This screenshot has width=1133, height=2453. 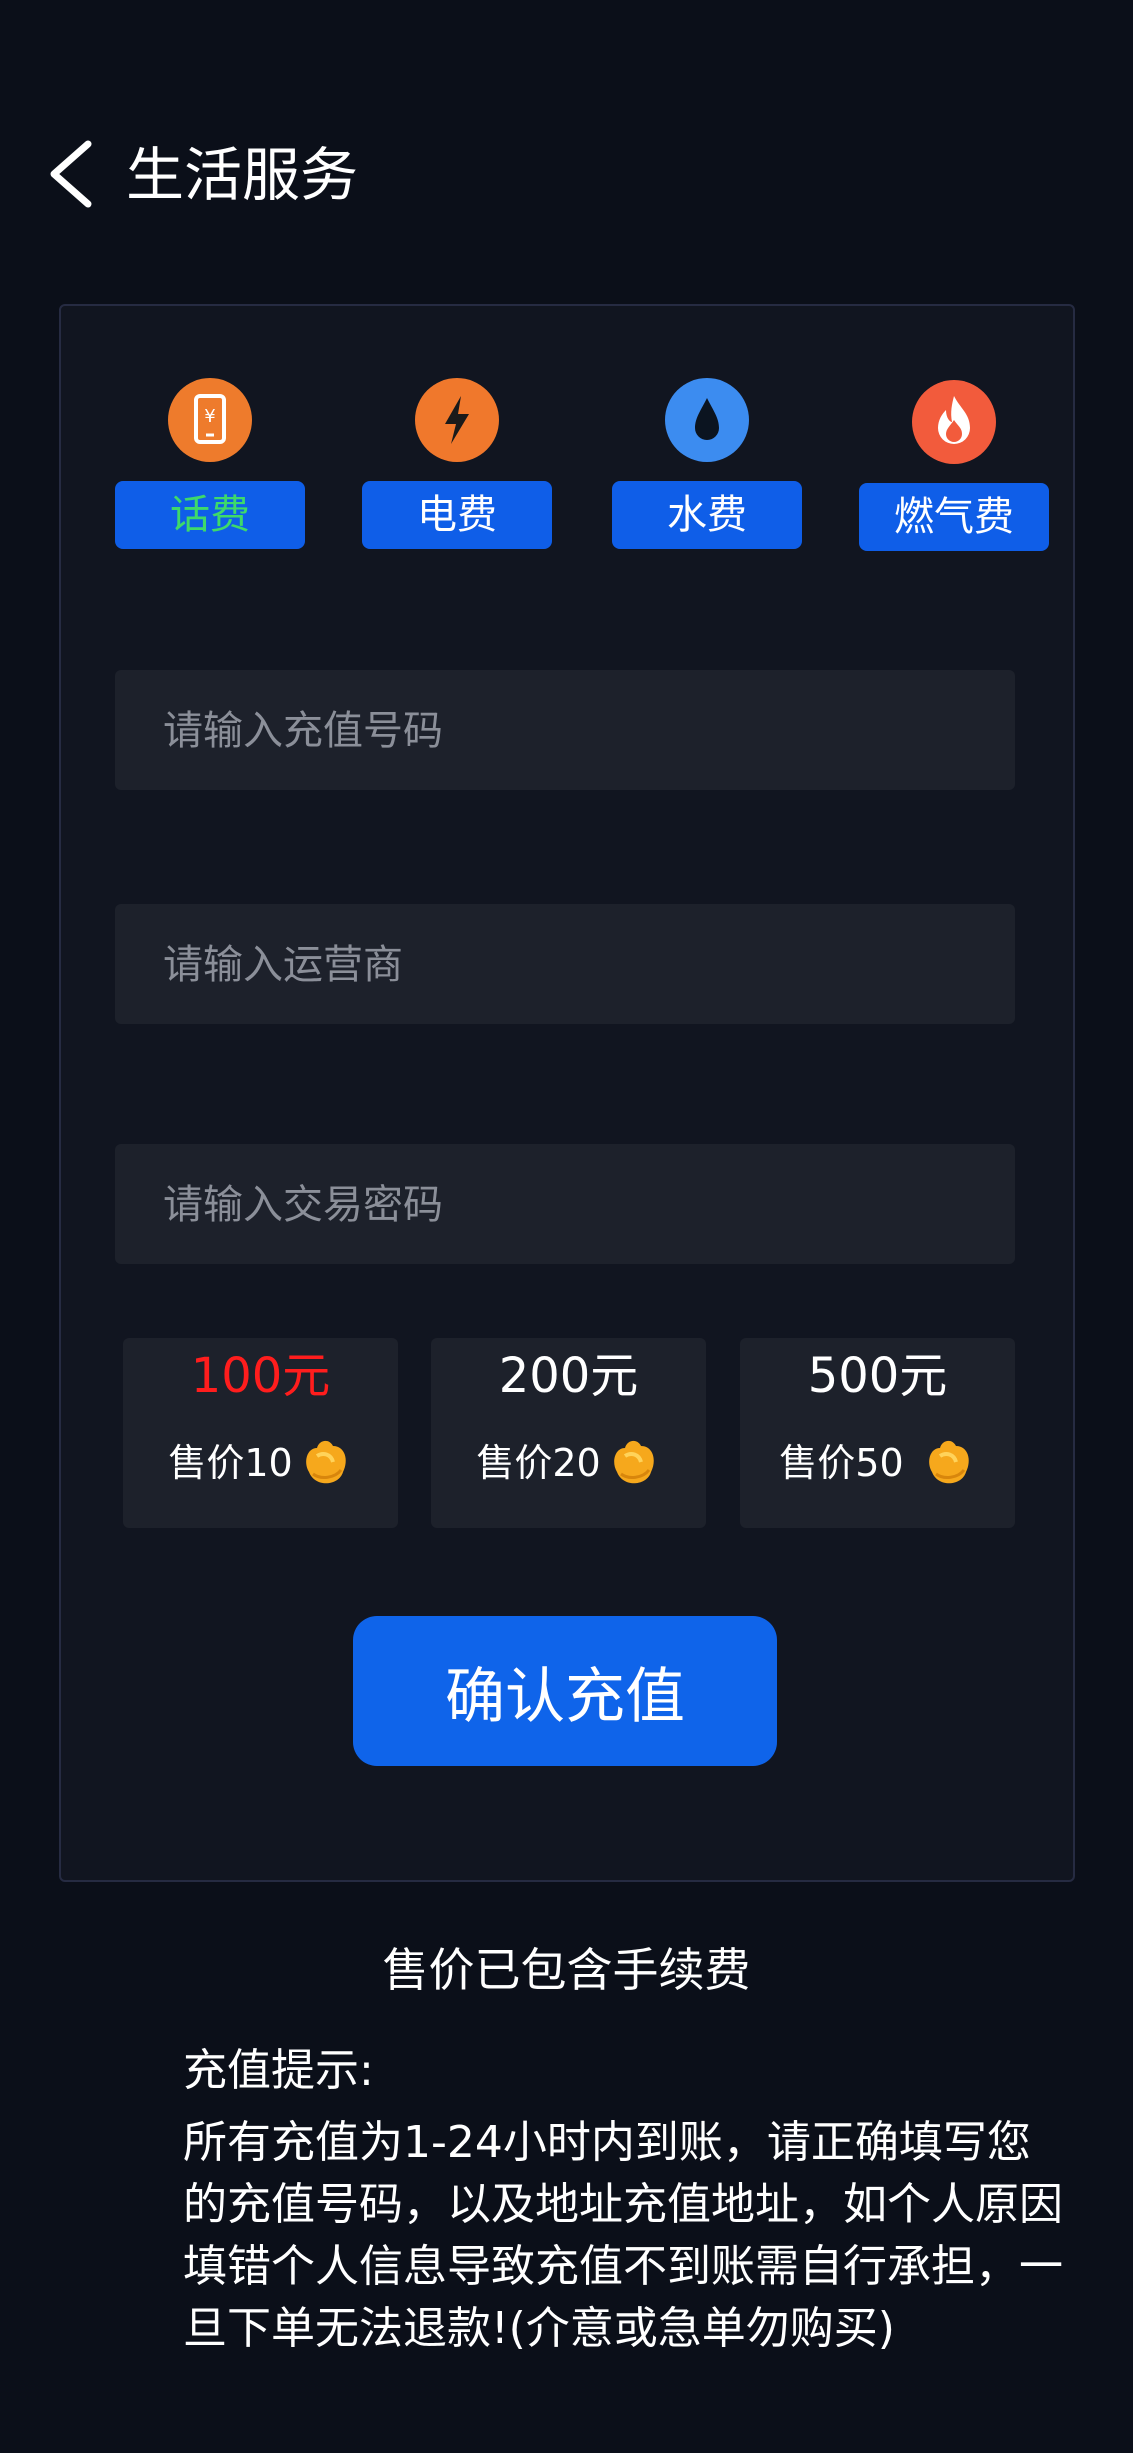 I want to click on service-phone: ¥ 话费, so click(x=210, y=427).